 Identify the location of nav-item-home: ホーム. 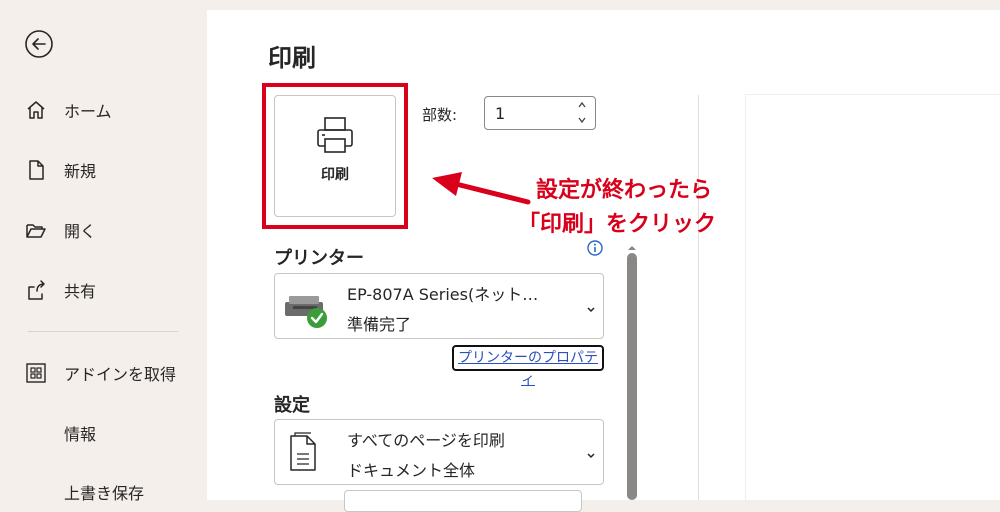
(68, 110).